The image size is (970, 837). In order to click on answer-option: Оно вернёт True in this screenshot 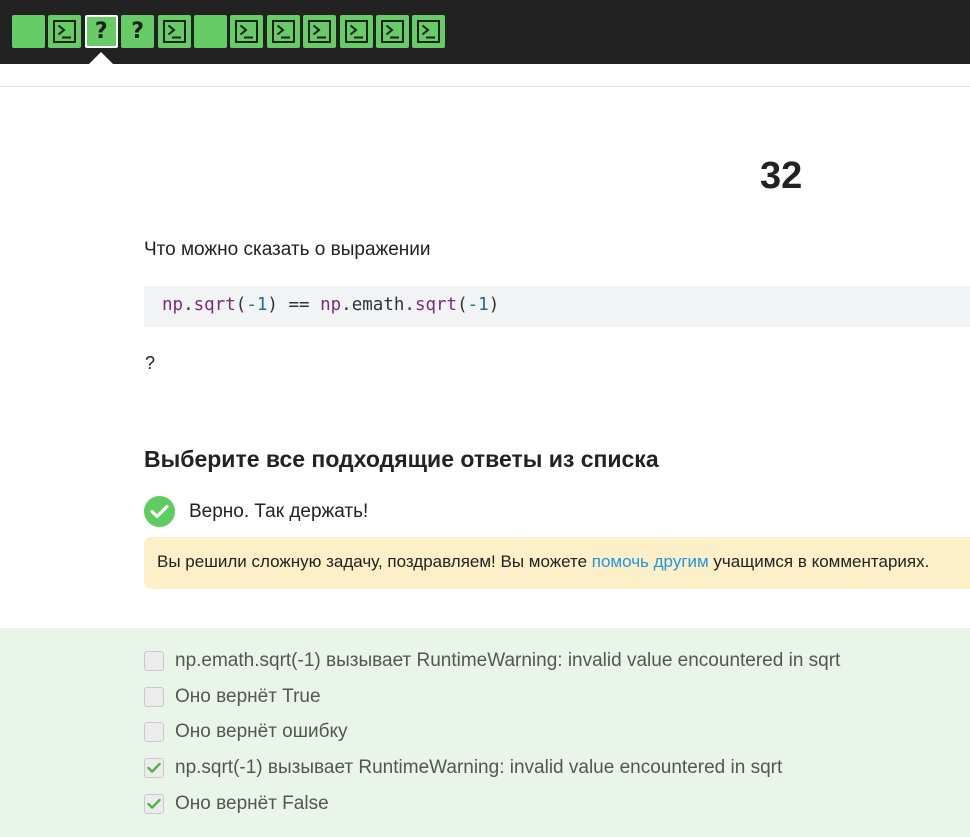, I will do `click(232, 697)`.